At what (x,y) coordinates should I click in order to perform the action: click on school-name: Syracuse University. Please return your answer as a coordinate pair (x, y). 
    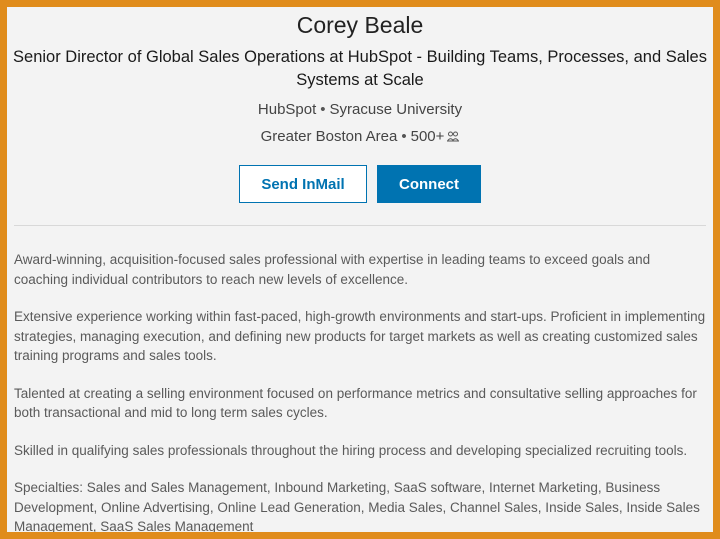
    Looking at the image, I should click on (396, 109).